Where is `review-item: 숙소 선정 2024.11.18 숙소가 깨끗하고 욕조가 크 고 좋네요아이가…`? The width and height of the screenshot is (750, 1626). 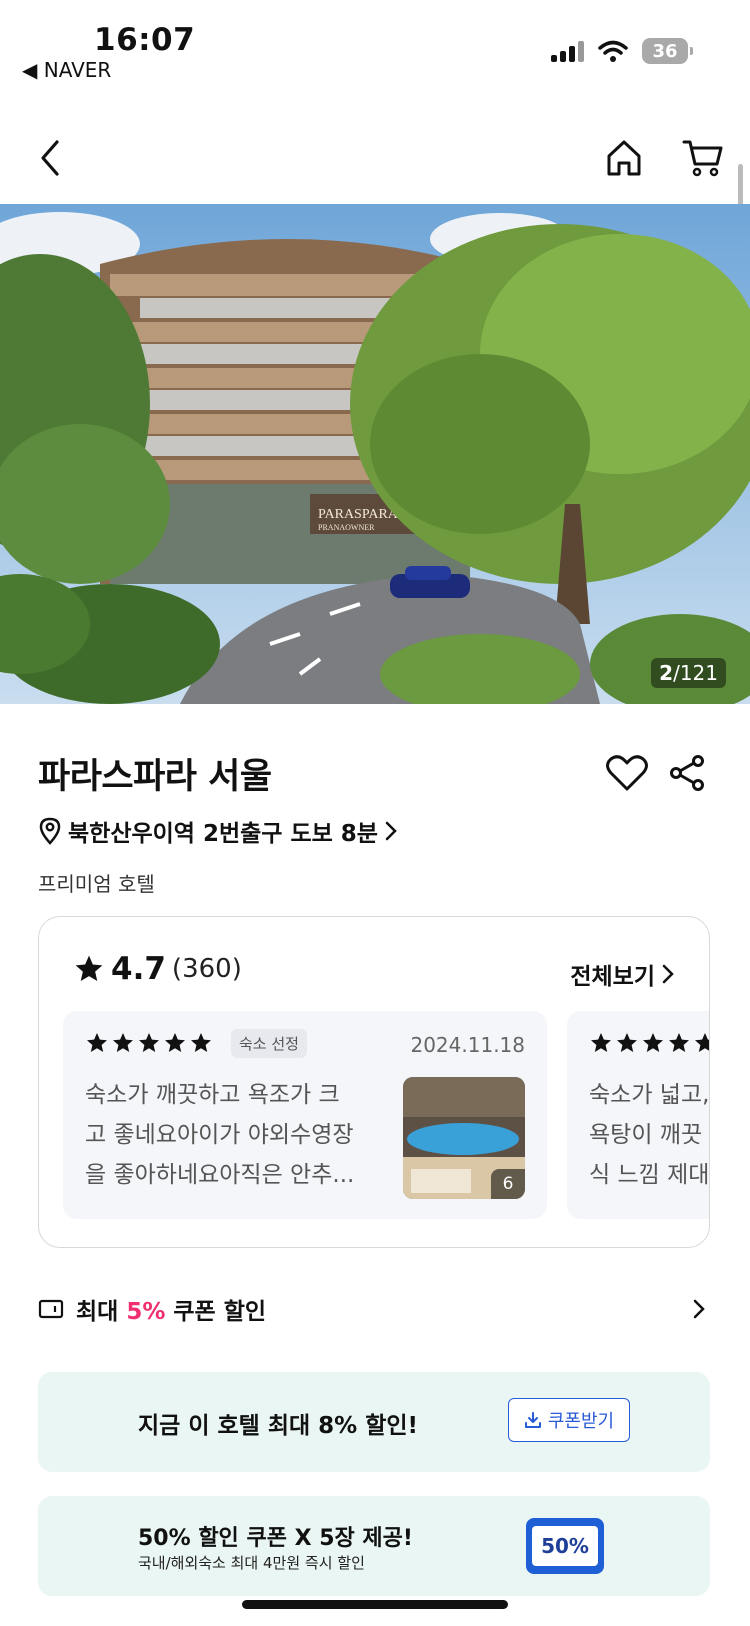 review-item: 숙소 선정 2024.11.18 숙소가 깨끗하고 욕조가 크 고 좋네요아이가… is located at coordinates (305, 1115).